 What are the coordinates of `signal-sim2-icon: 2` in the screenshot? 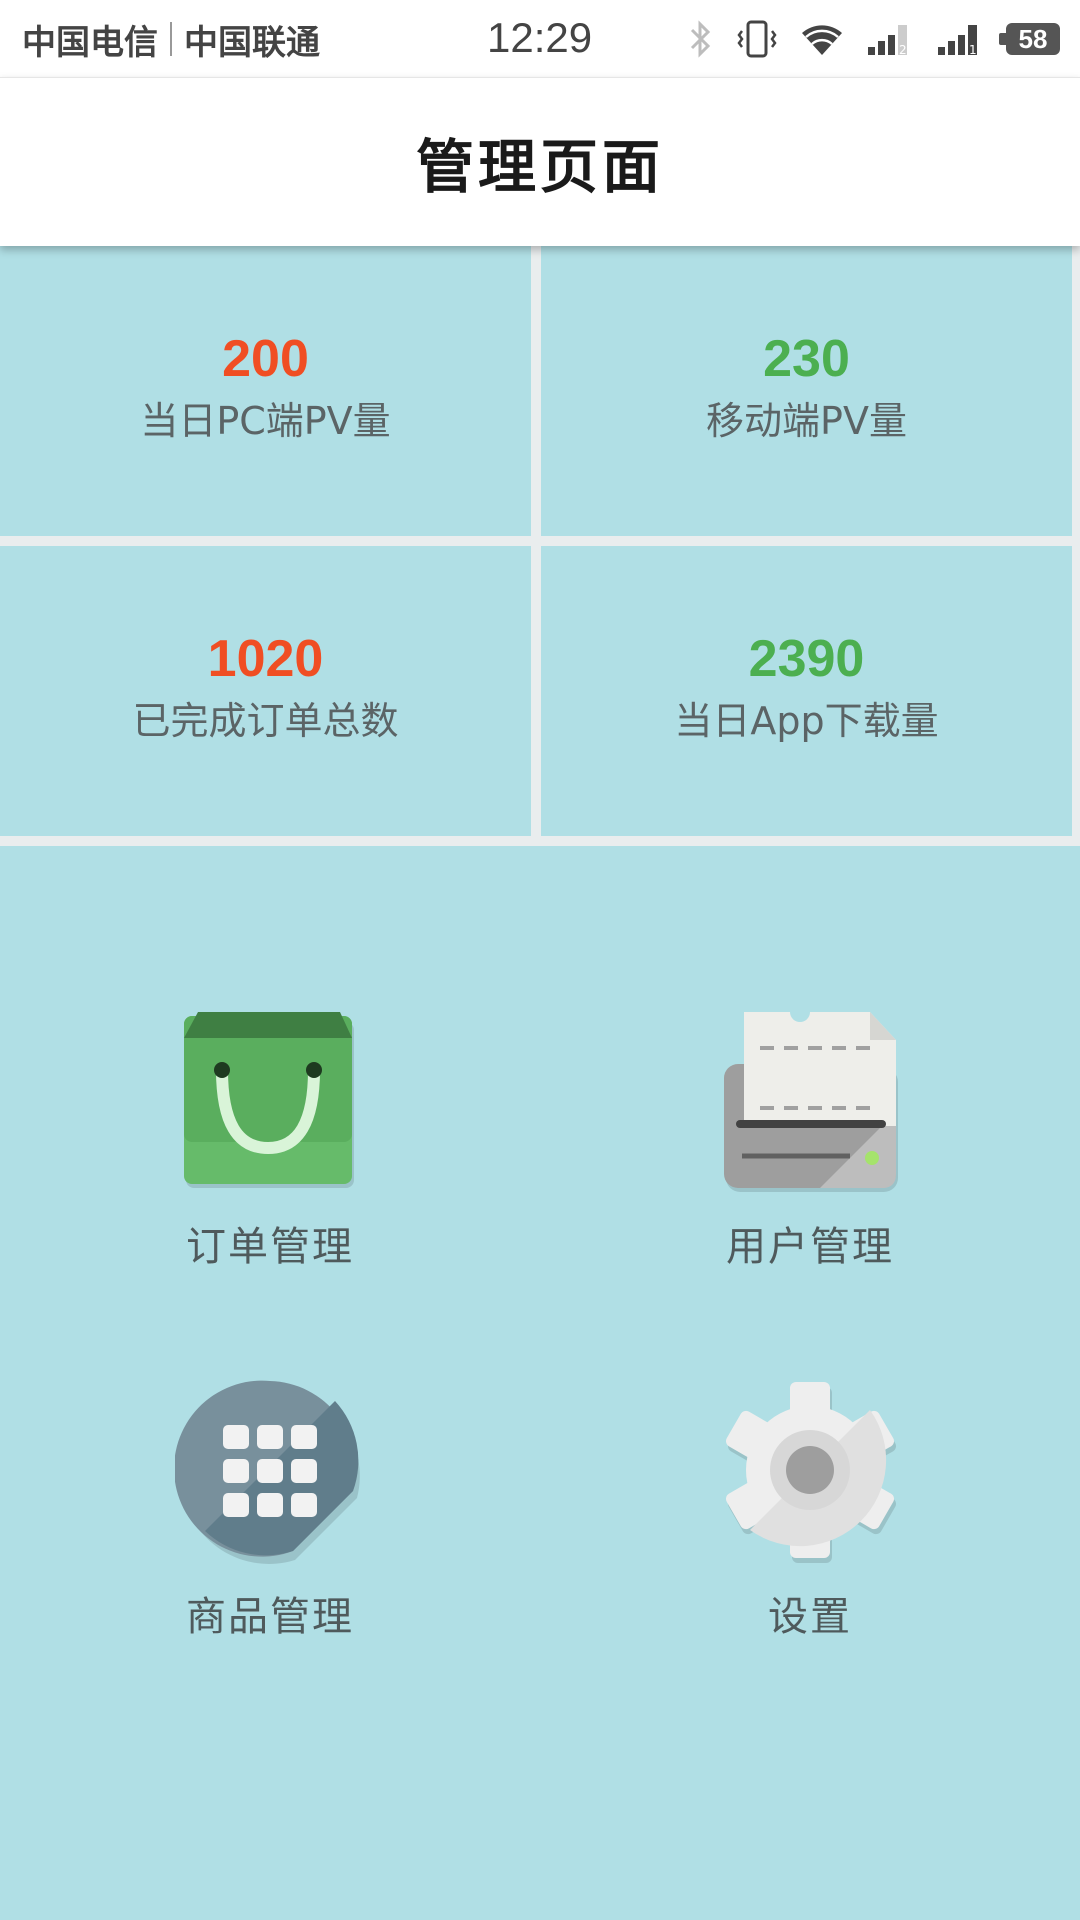 It's located at (890, 39).